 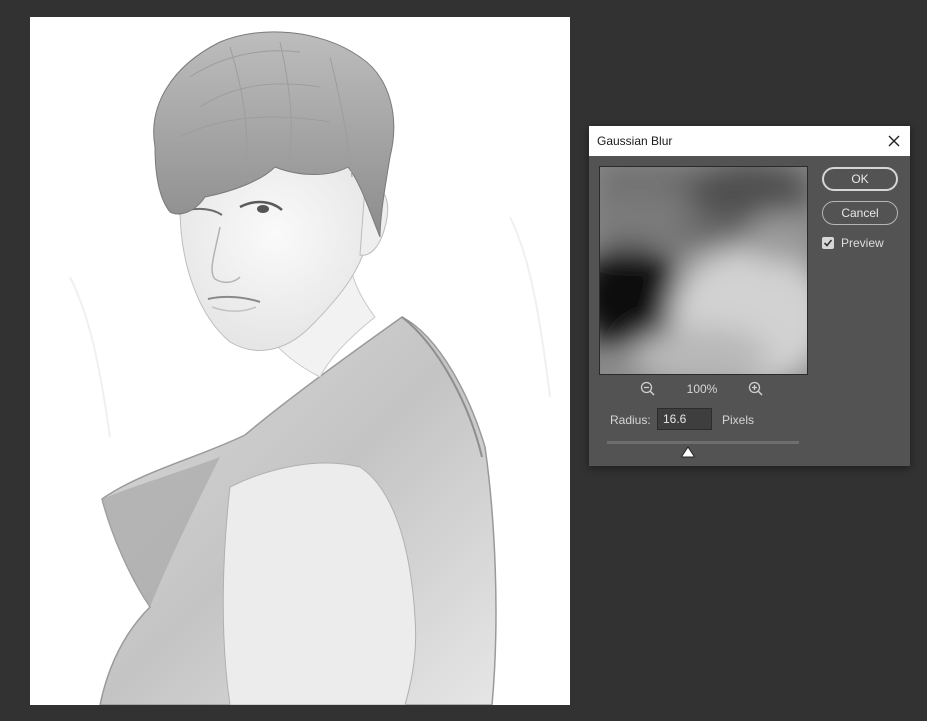 I want to click on dialog-title: Gaussian Blur, so click(x=635, y=141).